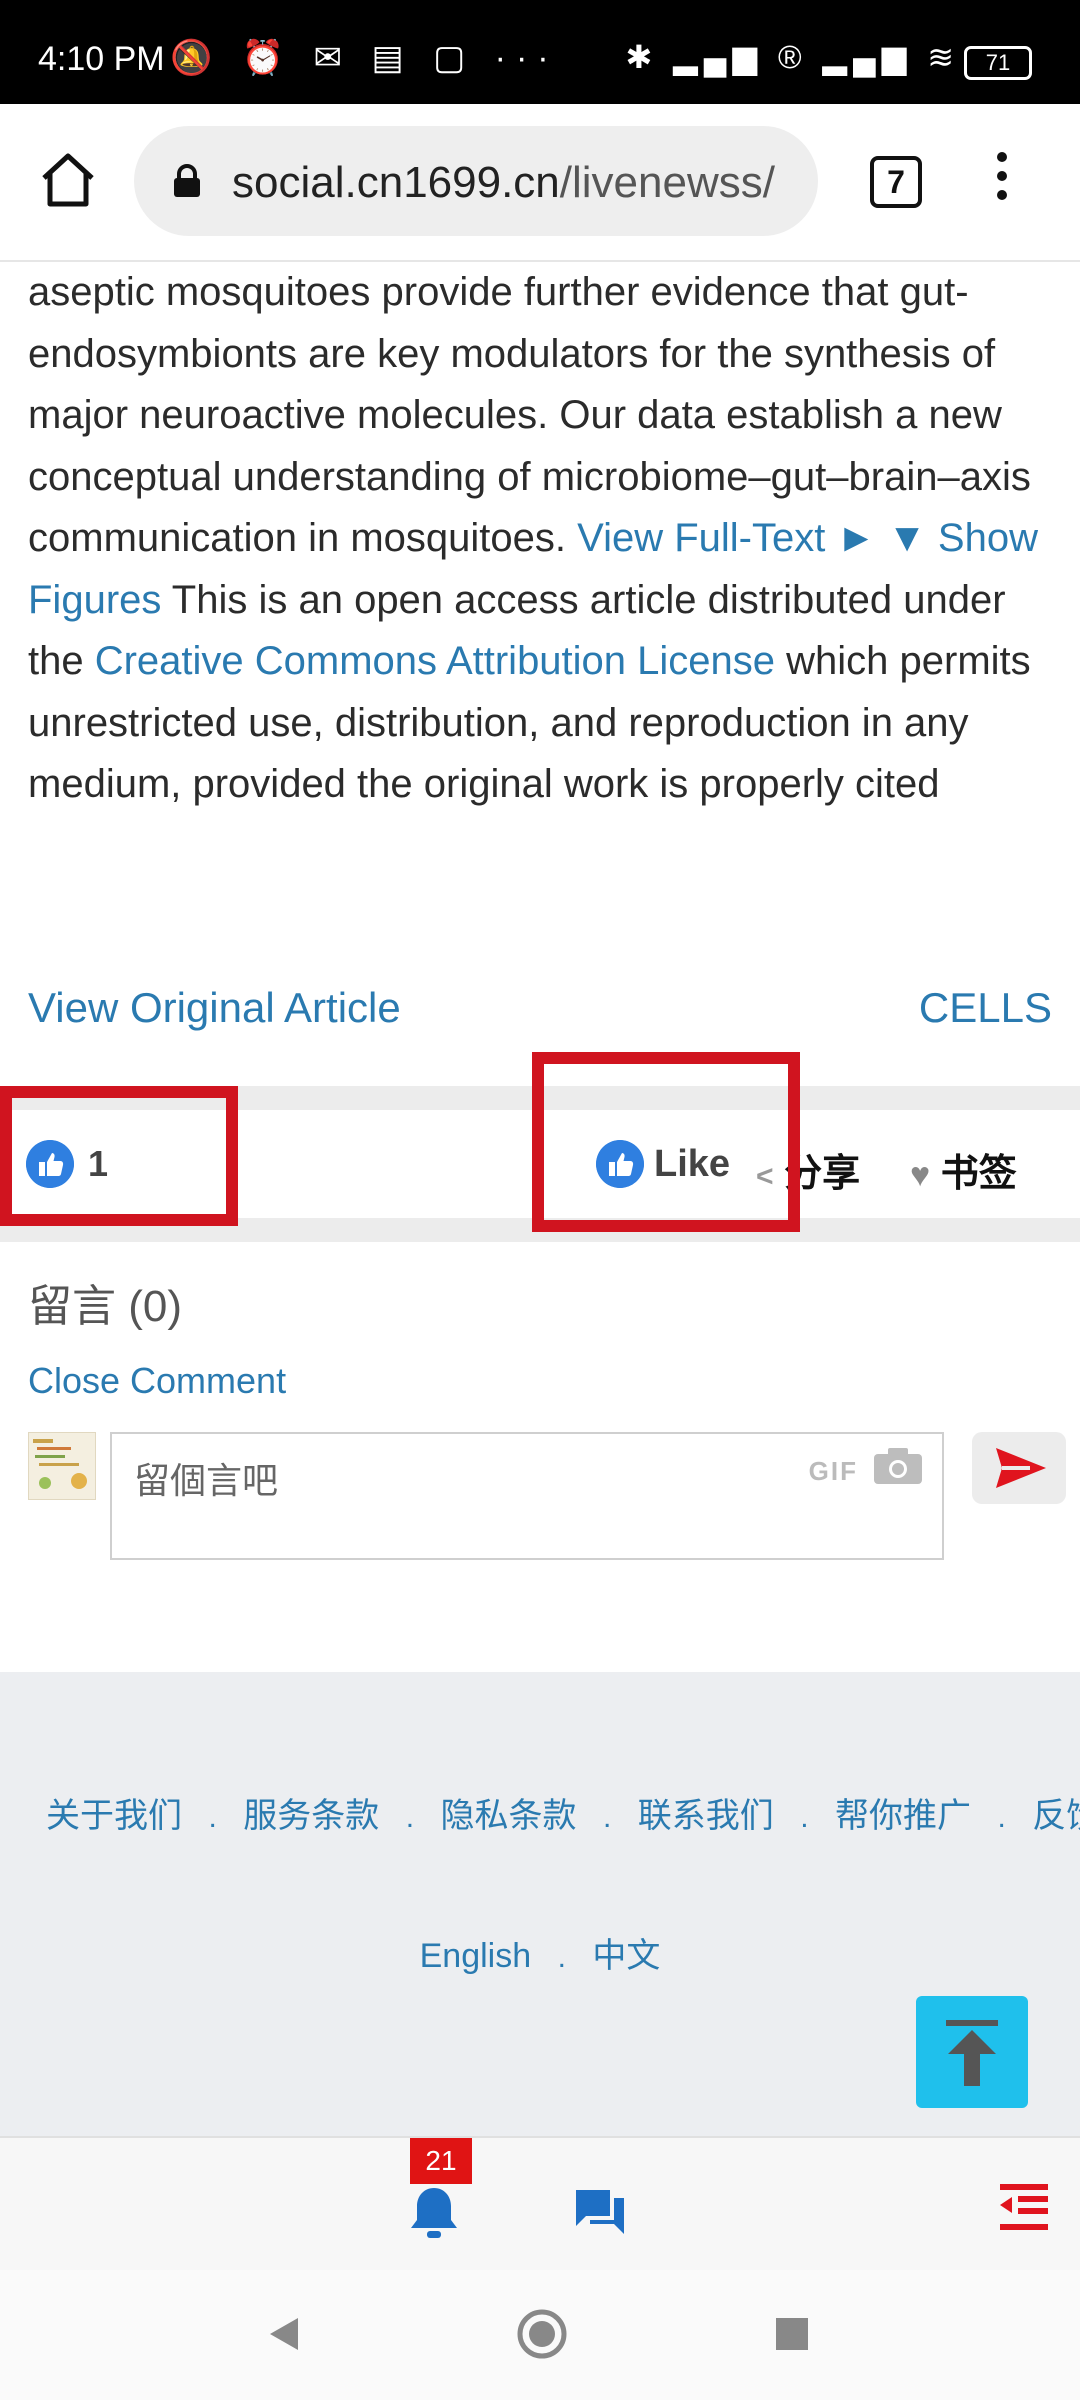 The image size is (1080, 2400). Describe the element at coordinates (187, 180) in the screenshot. I see `lock-icon` at that location.